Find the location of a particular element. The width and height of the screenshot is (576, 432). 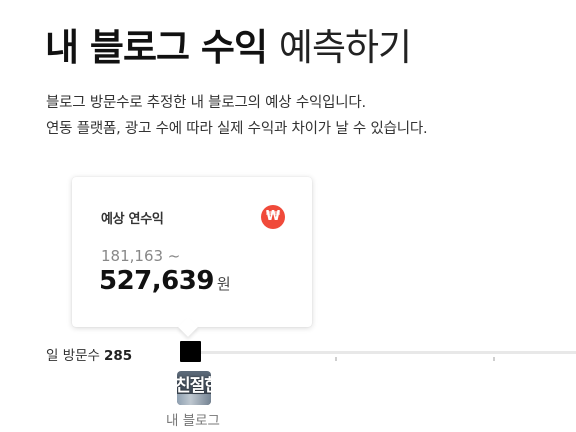

description-line-2: 연동 플랫폼, 광고 수에 따라 실제 수익과 차이가 날 수 있습니다. is located at coordinates (237, 129).